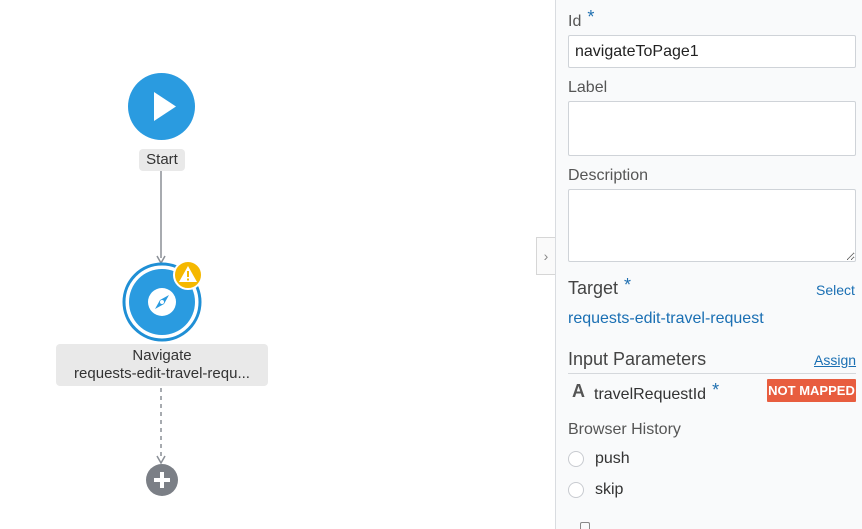 The height and width of the screenshot is (529, 862). I want to click on target-value-link: requests-edit-travel-request, so click(666, 319).